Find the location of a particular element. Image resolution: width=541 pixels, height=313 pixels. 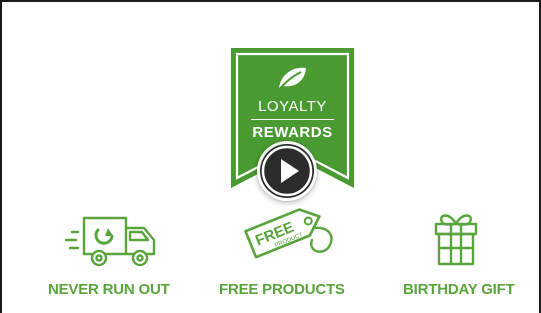

feature-label-free-products: FREE PRODUCTS is located at coordinates (282, 289).